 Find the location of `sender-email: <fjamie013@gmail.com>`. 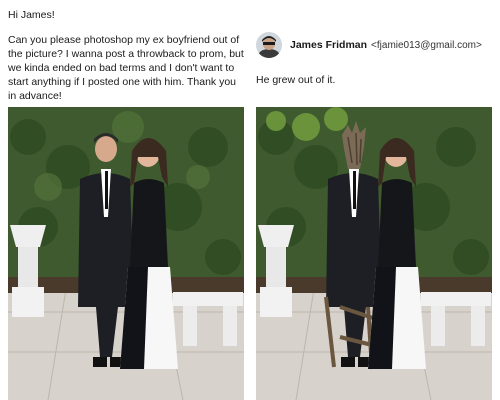

sender-email: <fjamie013@gmail.com> is located at coordinates (426, 45).